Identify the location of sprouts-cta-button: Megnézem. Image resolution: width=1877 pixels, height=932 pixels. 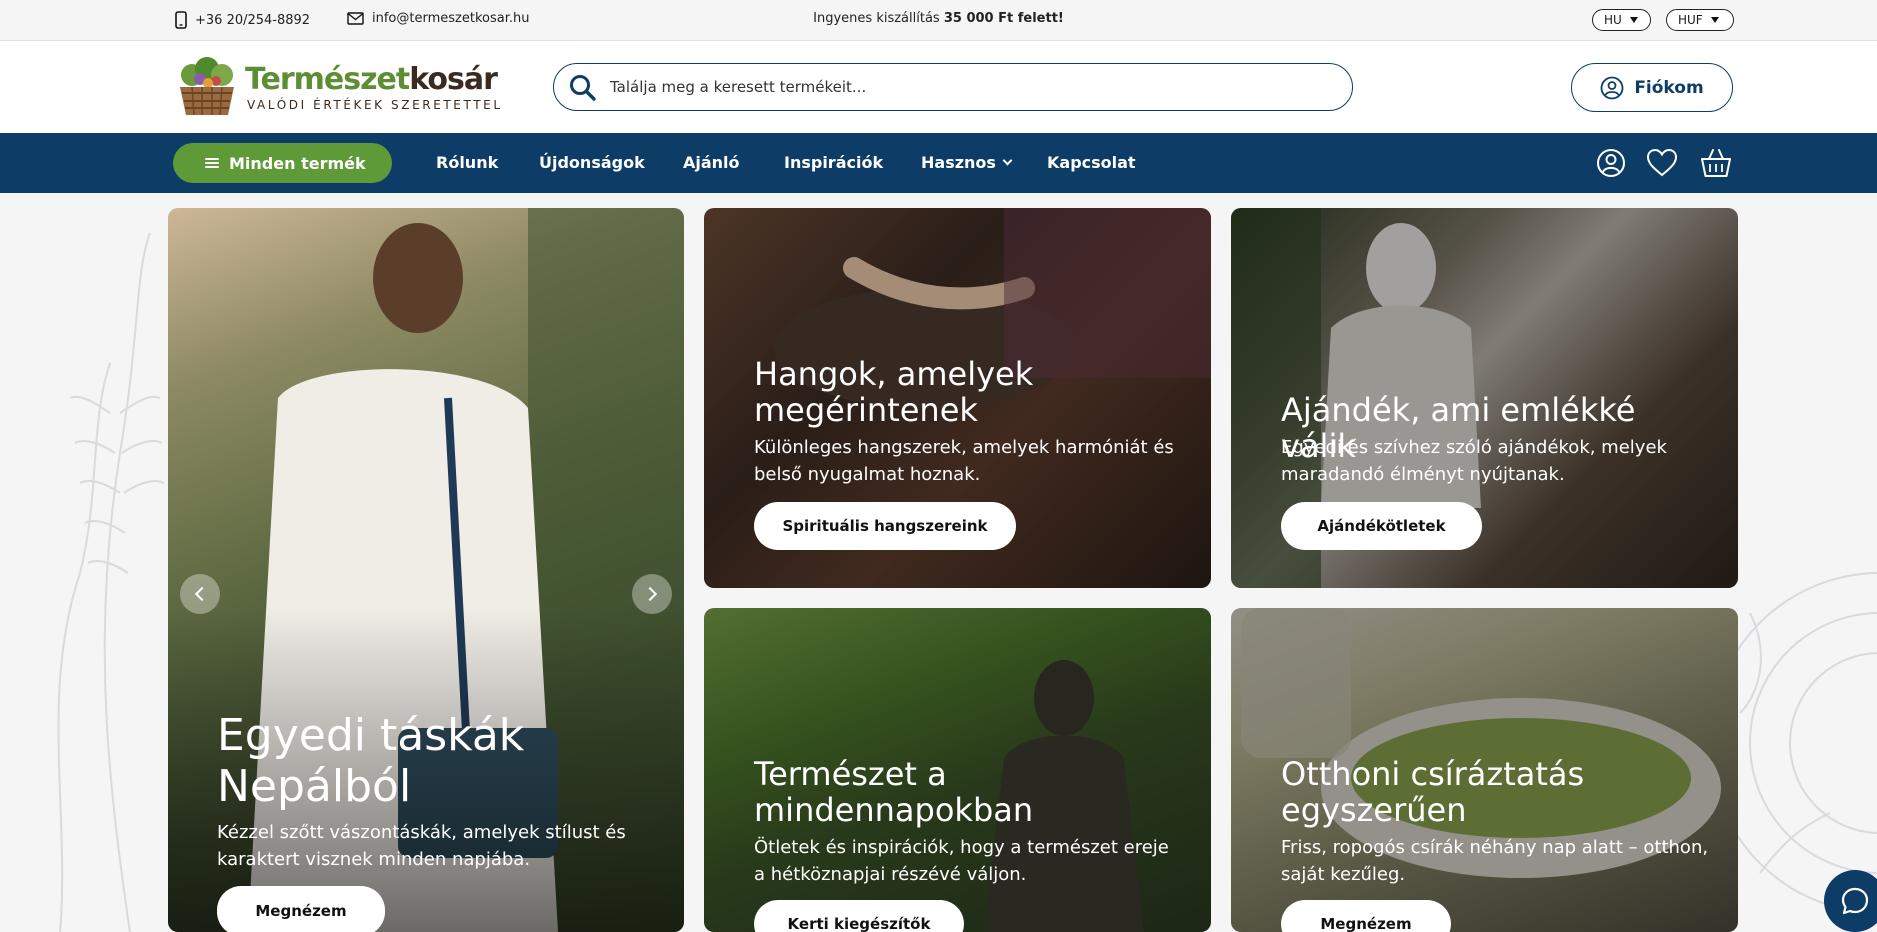
(1366, 916).